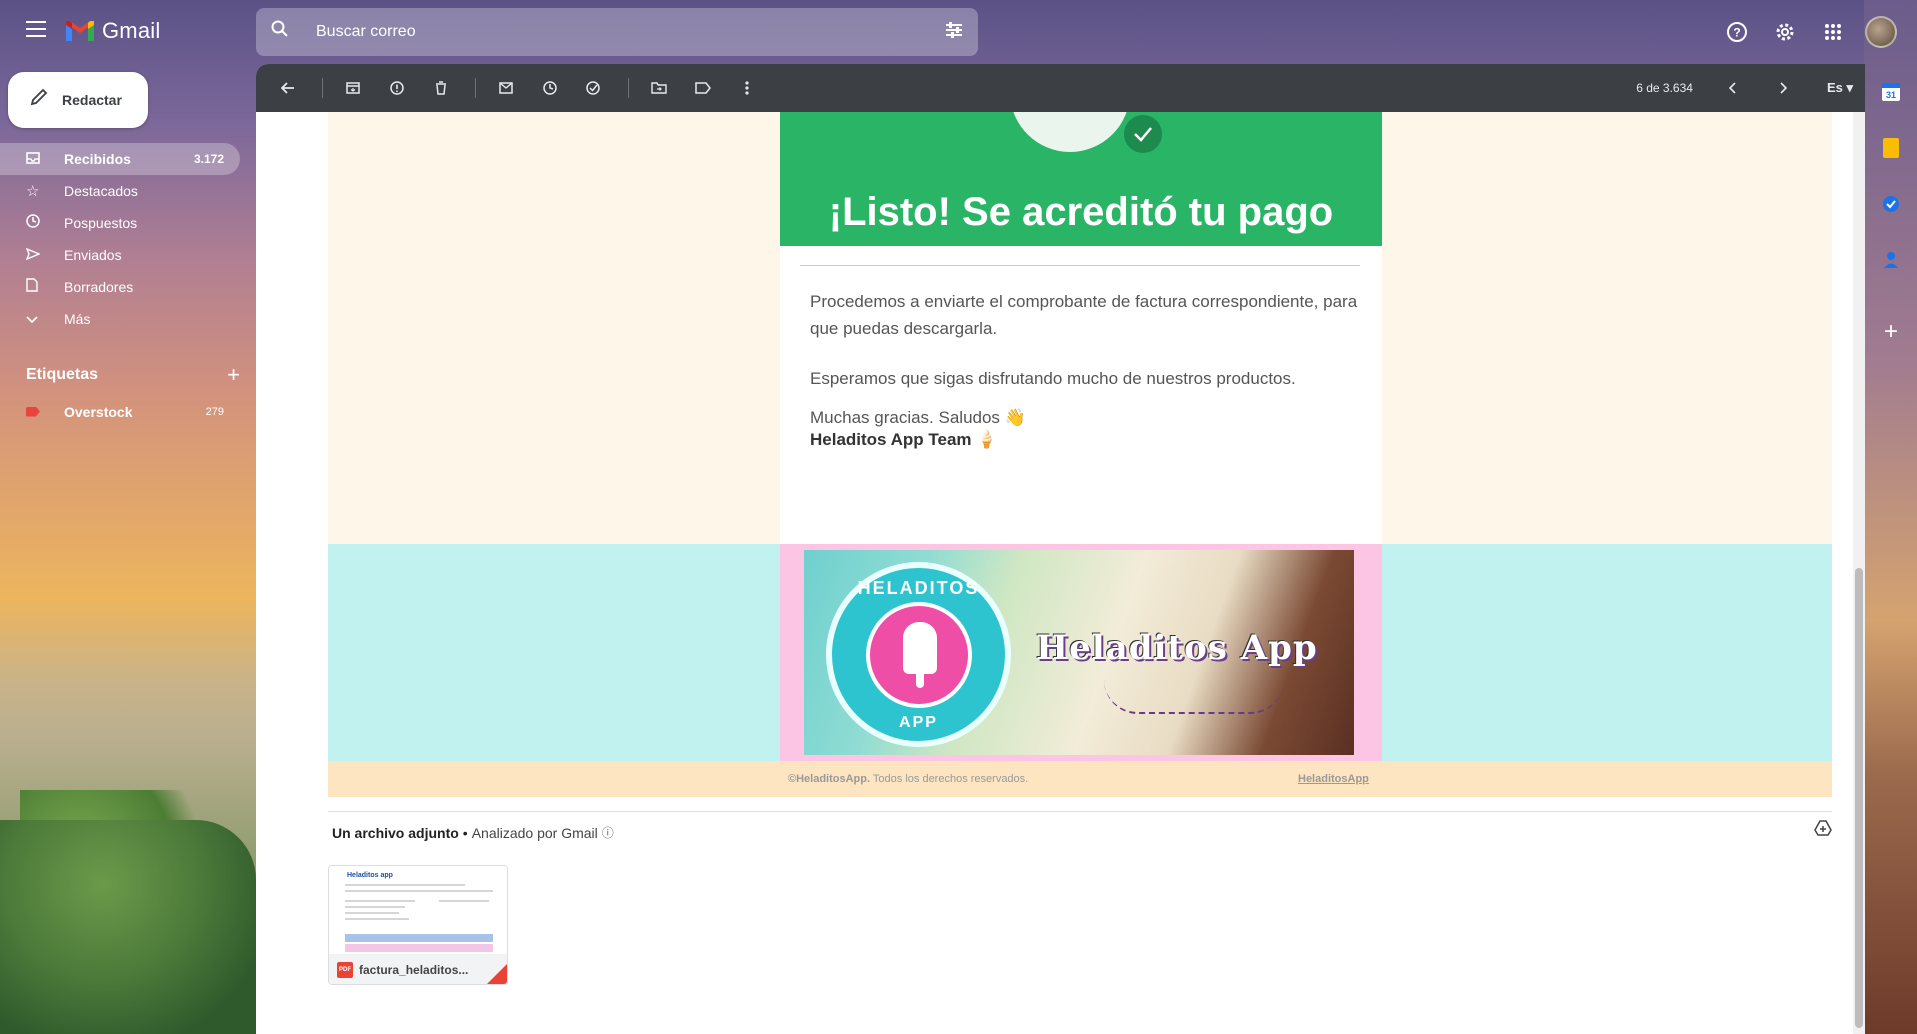 The height and width of the screenshot is (1034, 1917). I want to click on heladitos-badge: HELADITOS APP, so click(918, 654).